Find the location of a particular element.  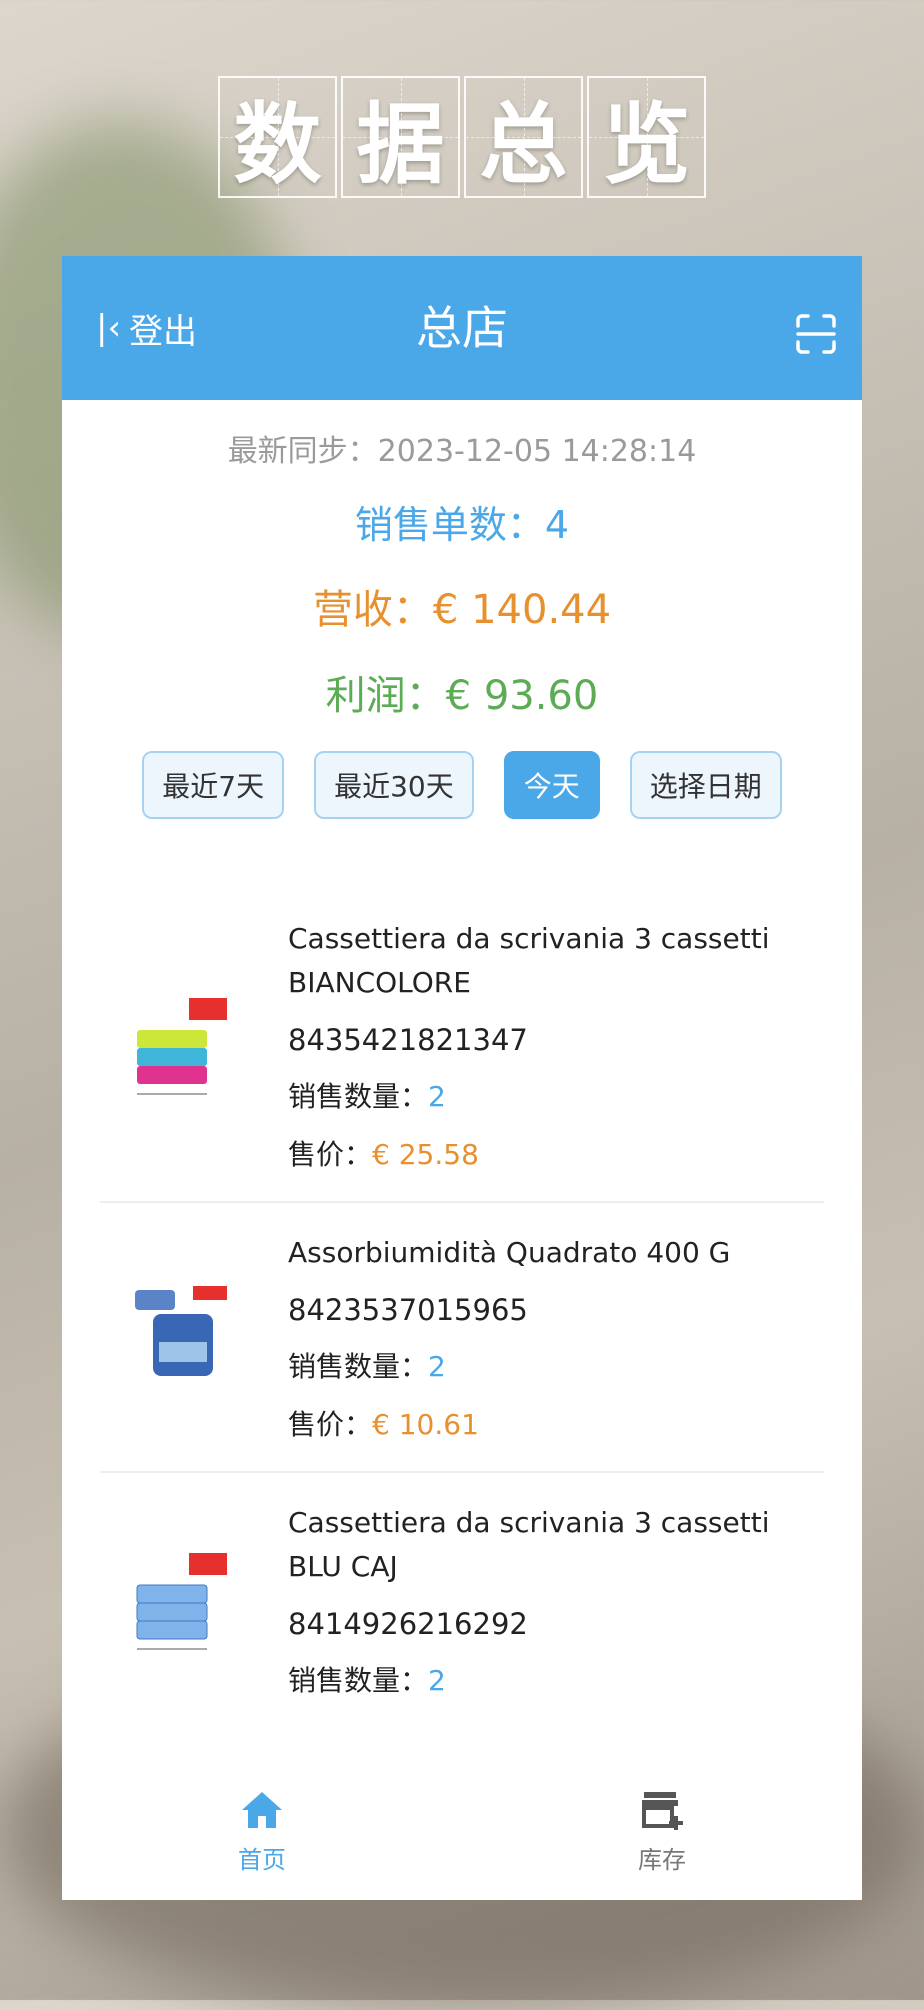

filter-last-30-days: 最近30天 is located at coordinates (394, 785).